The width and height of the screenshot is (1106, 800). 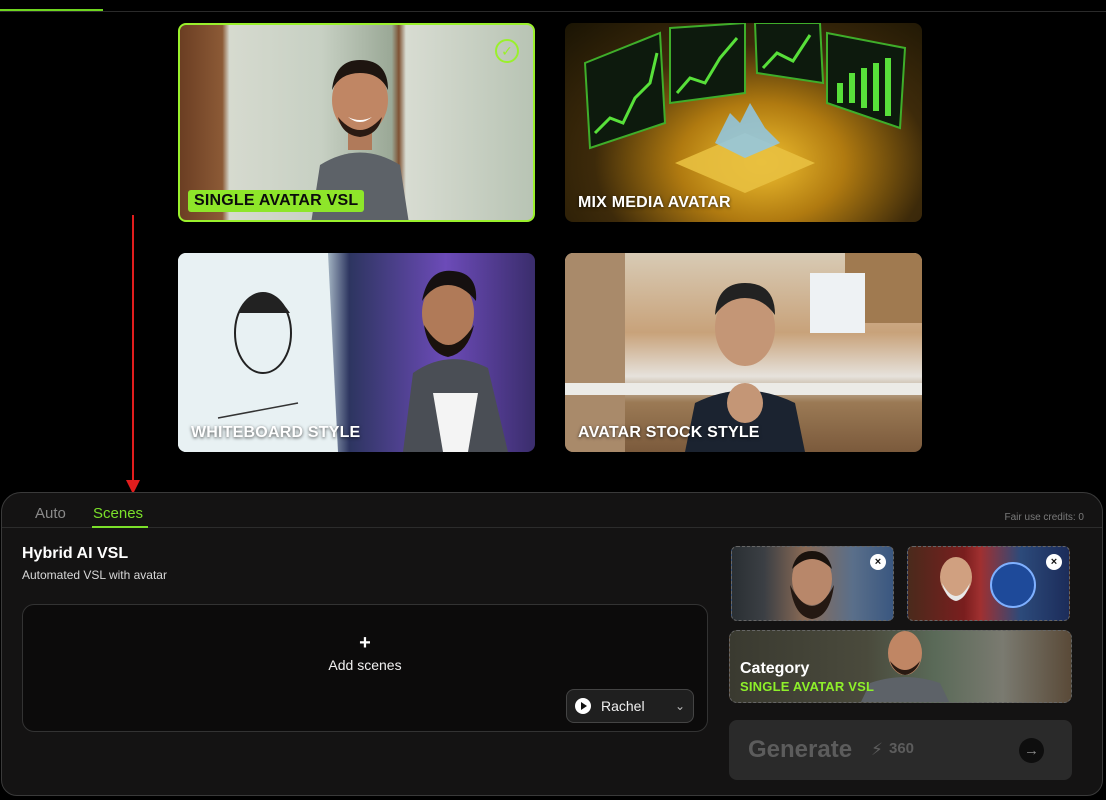 I want to click on credits-text: Fair use credits: 0, so click(x=1044, y=517).